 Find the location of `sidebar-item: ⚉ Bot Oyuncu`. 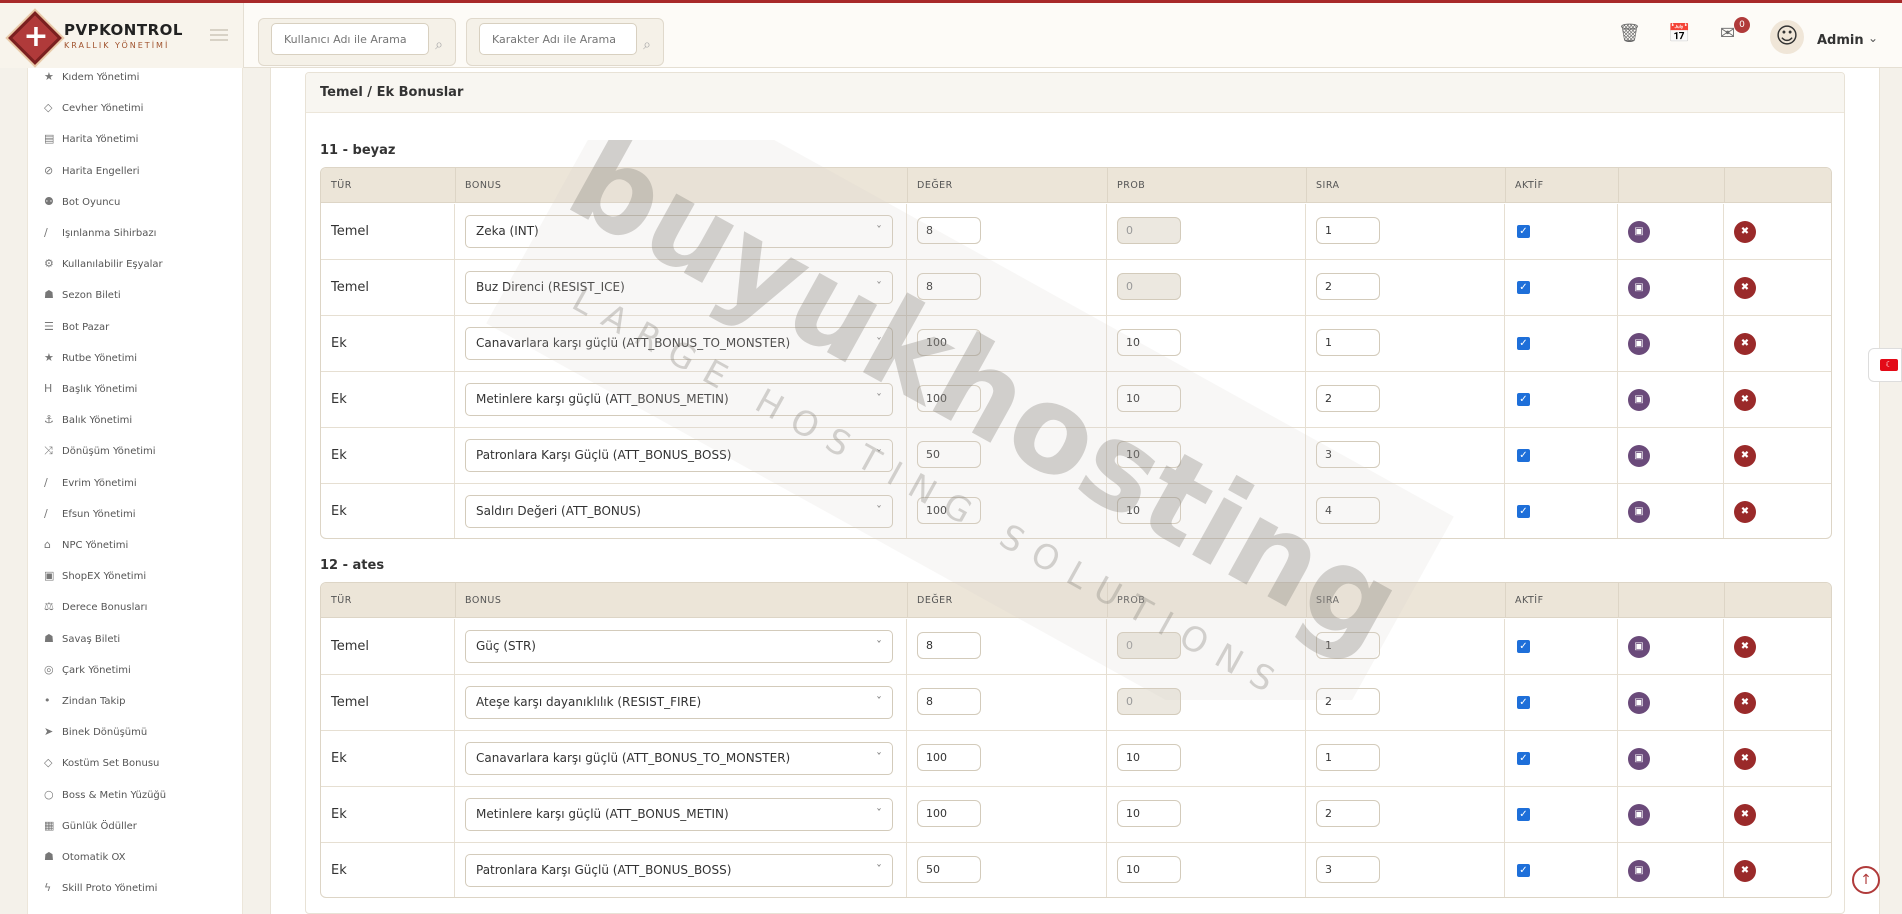

sidebar-item: ⚉ Bot Oyuncu is located at coordinates (135, 201).